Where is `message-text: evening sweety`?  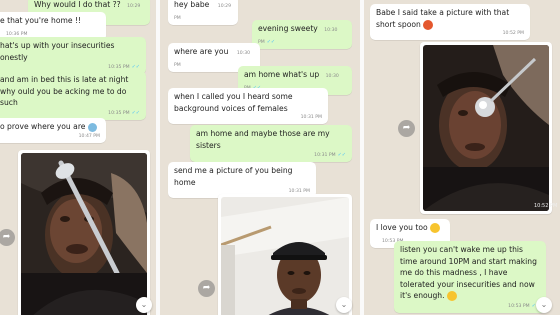 message-text: evening sweety is located at coordinates (288, 28).